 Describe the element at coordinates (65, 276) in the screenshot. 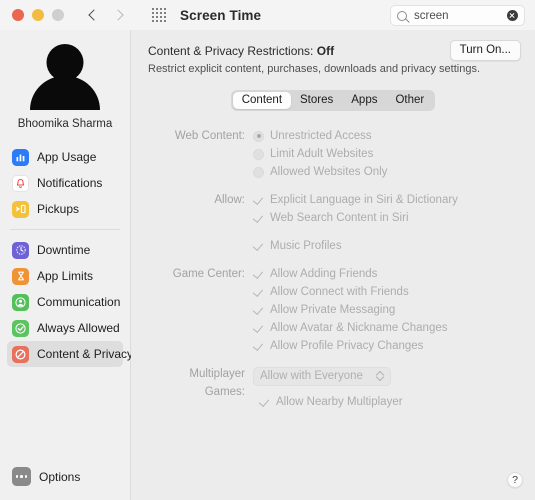

I see `sidebar-item-app-limits: App Limits` at that location.